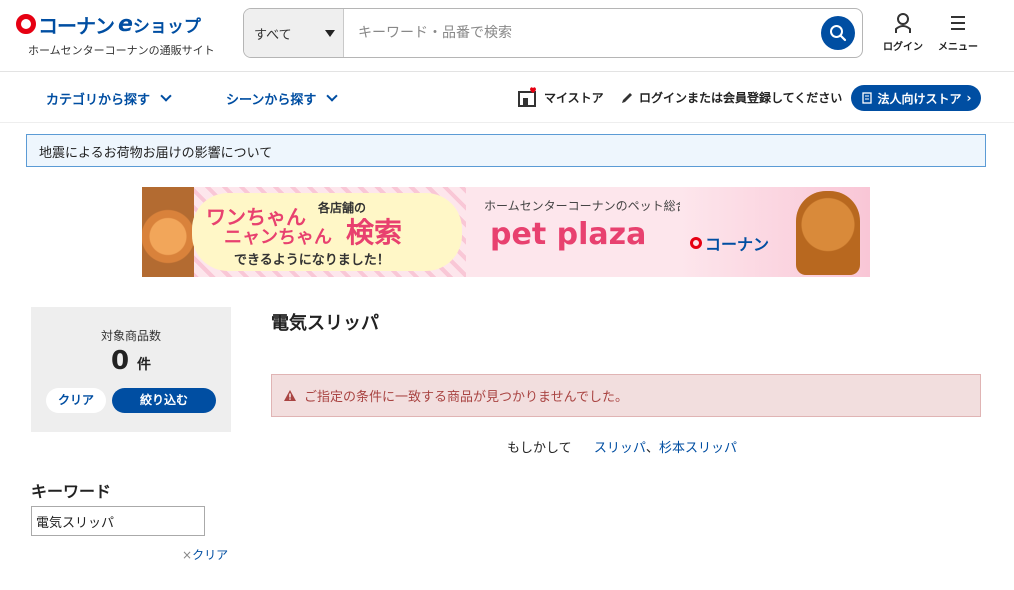 The height and width of the screenshot is (590, 1014). What do you see at coordinates (294, 33) in the screenshot?
I see `search-category-select: すべて` at bounding box center [294, 33].